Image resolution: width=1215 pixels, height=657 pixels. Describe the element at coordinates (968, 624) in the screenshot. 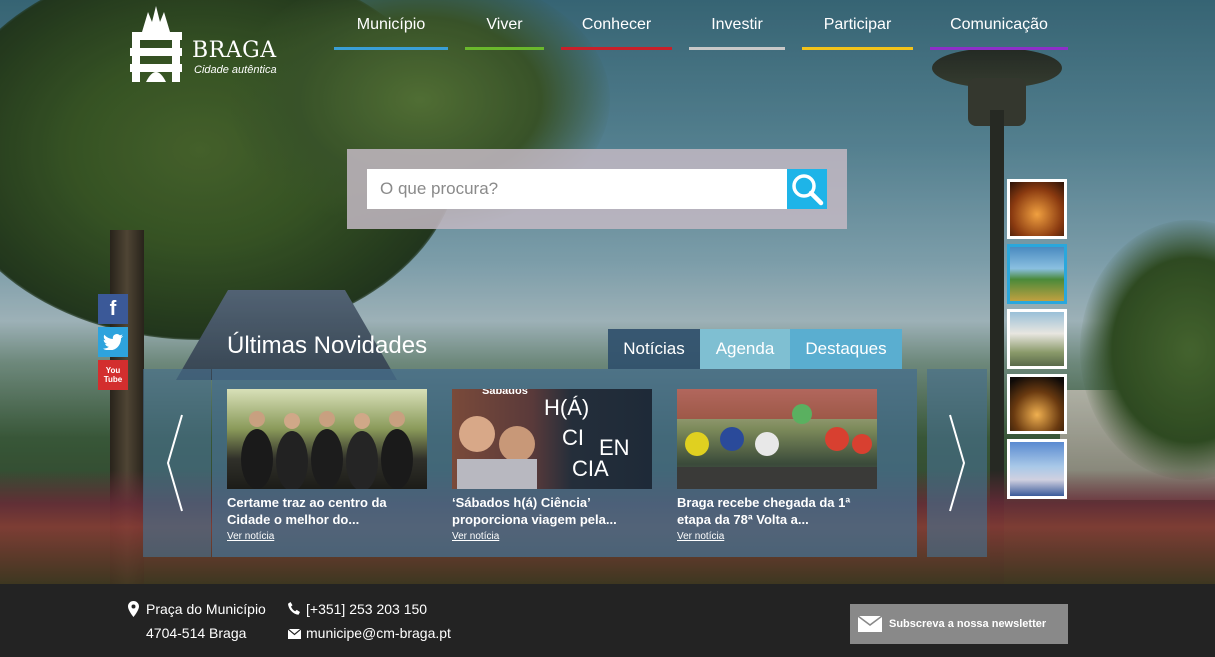

I see `newsletter-label: Subscreva a nossa newsletter` at that location.